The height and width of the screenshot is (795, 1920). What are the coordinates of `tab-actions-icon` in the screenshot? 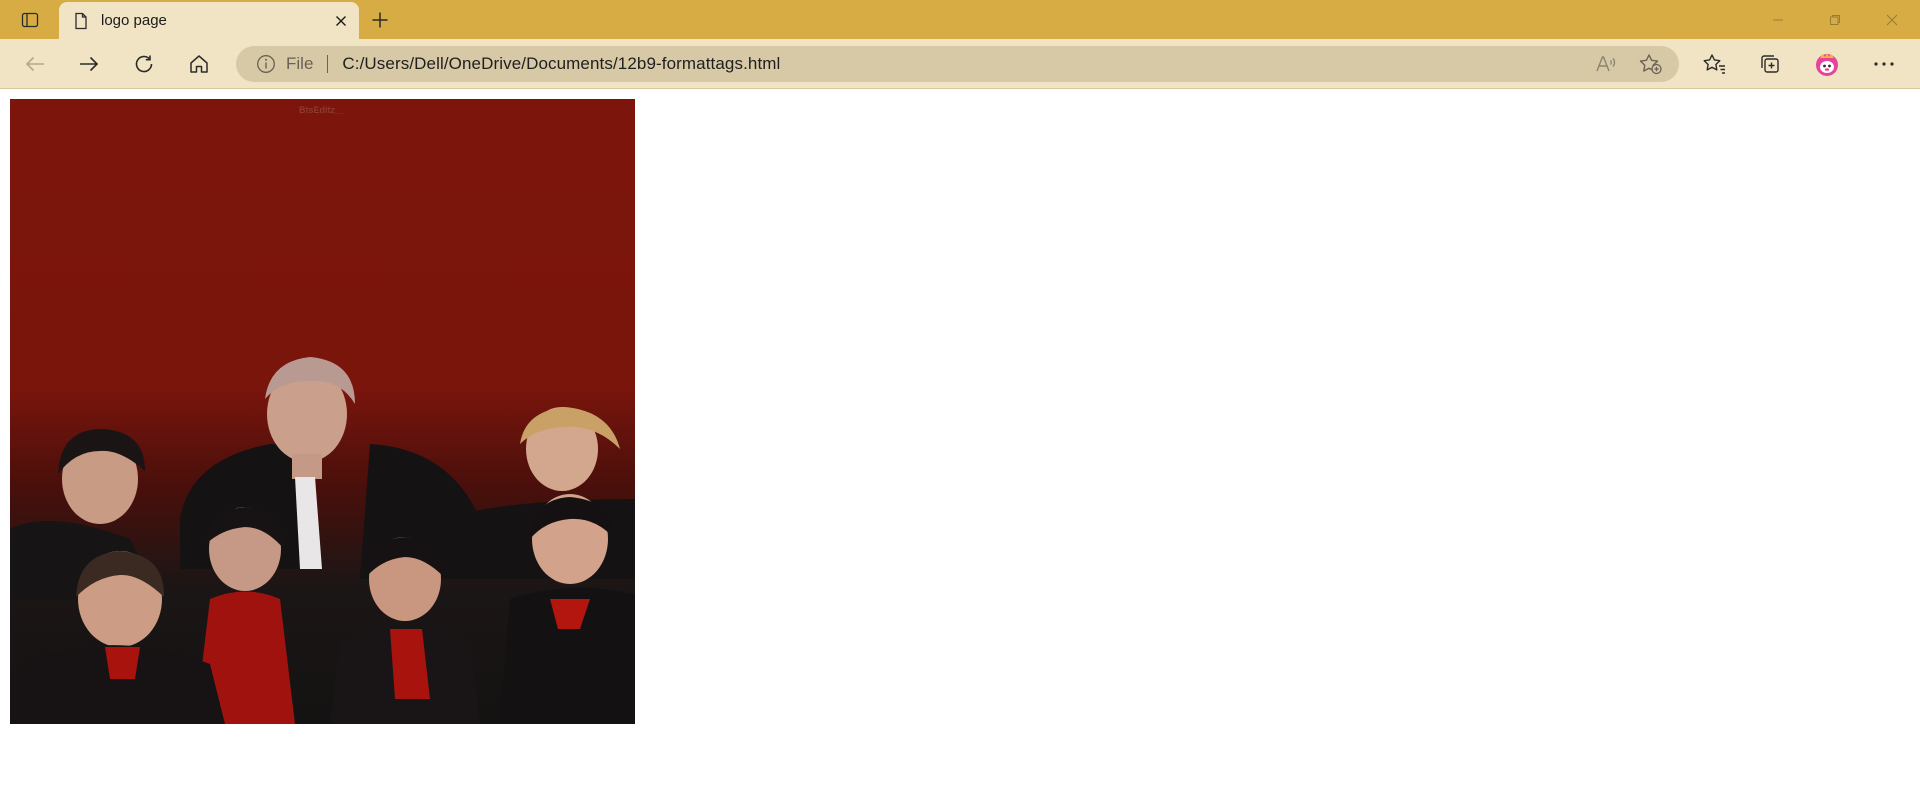 It's located at (30, 20).